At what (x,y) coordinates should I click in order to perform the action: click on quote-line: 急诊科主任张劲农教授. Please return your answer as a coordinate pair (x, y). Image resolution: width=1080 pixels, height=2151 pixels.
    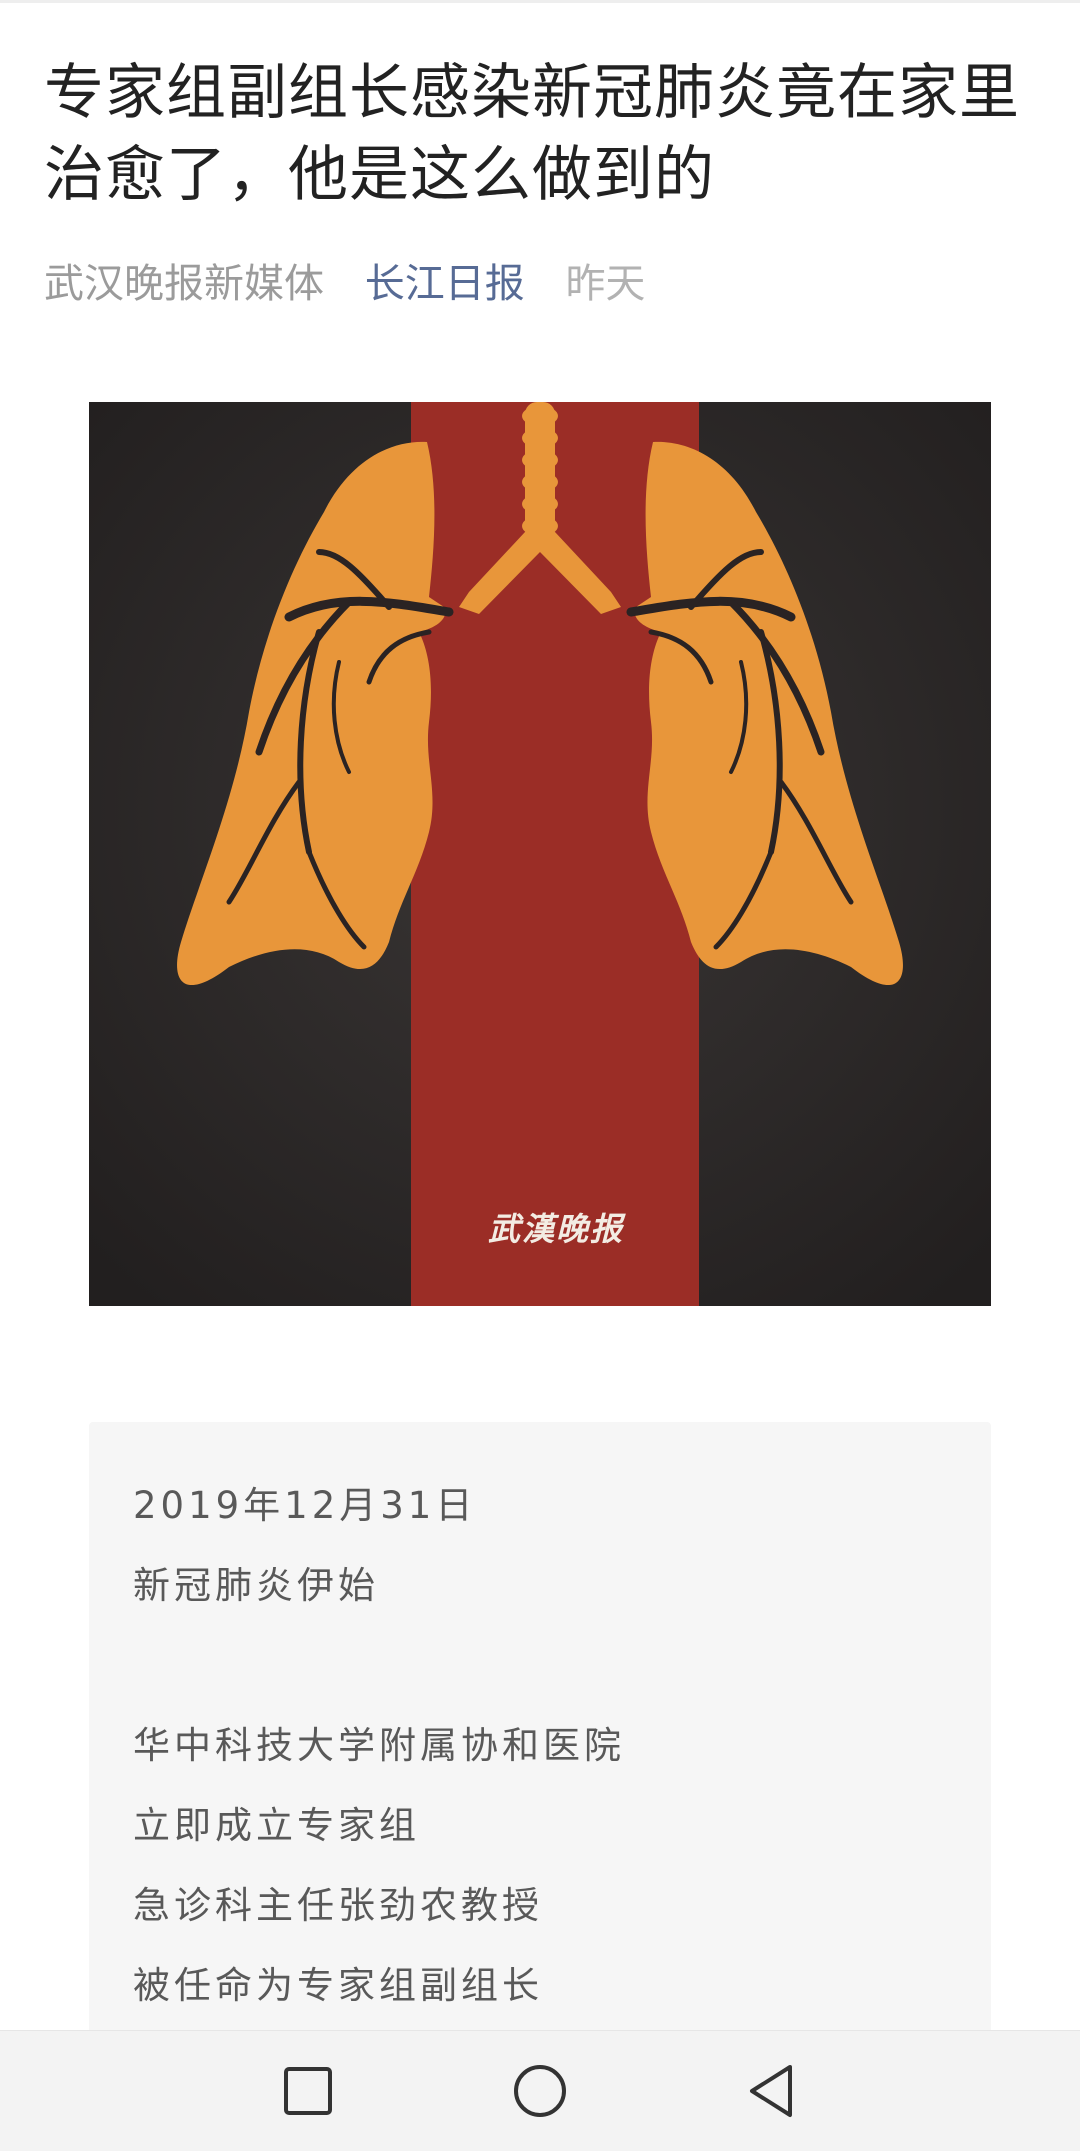
    Looking at the image, I should click on (338, 1905).